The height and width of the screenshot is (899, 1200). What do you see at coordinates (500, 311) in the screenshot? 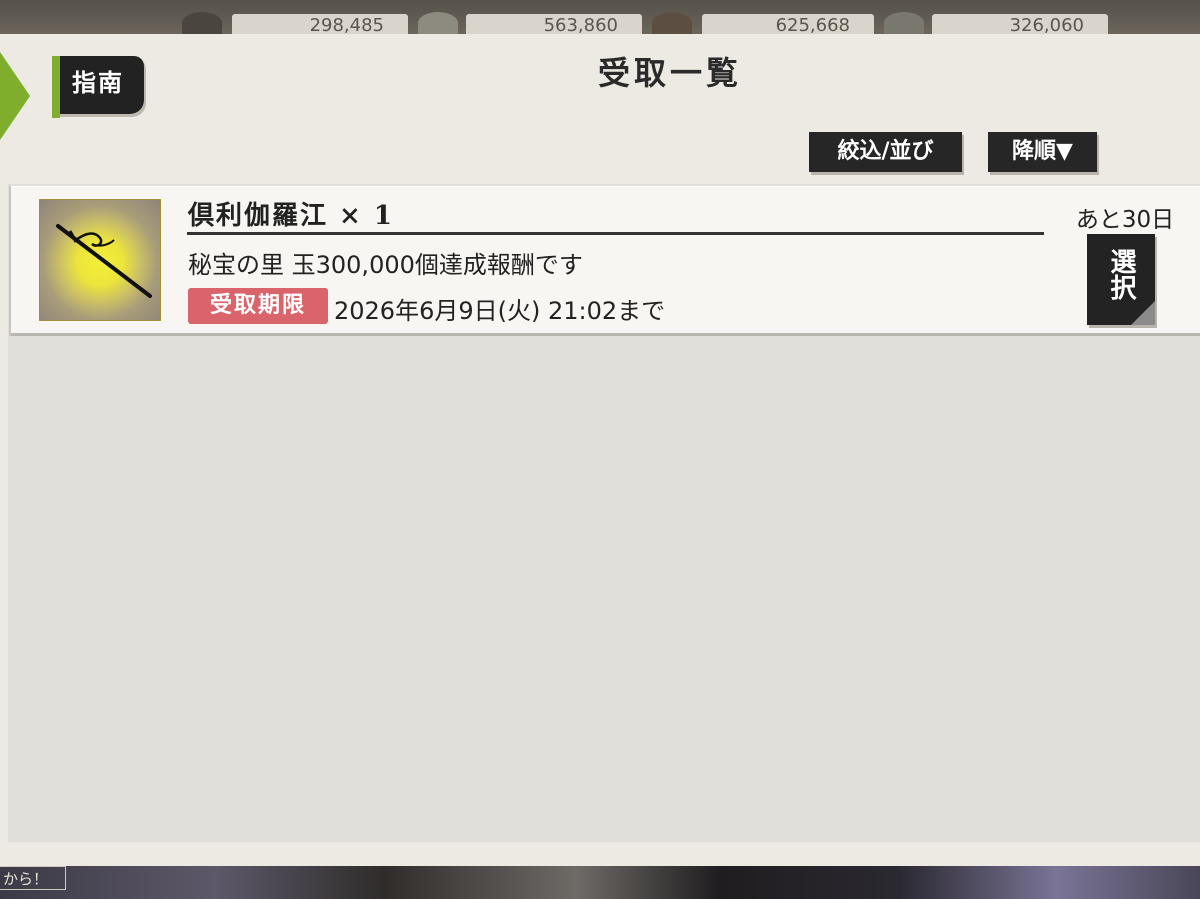
I see `deadline-text: 2026年6月9日(火) 21:02まで` at bounding box center [500, 311].